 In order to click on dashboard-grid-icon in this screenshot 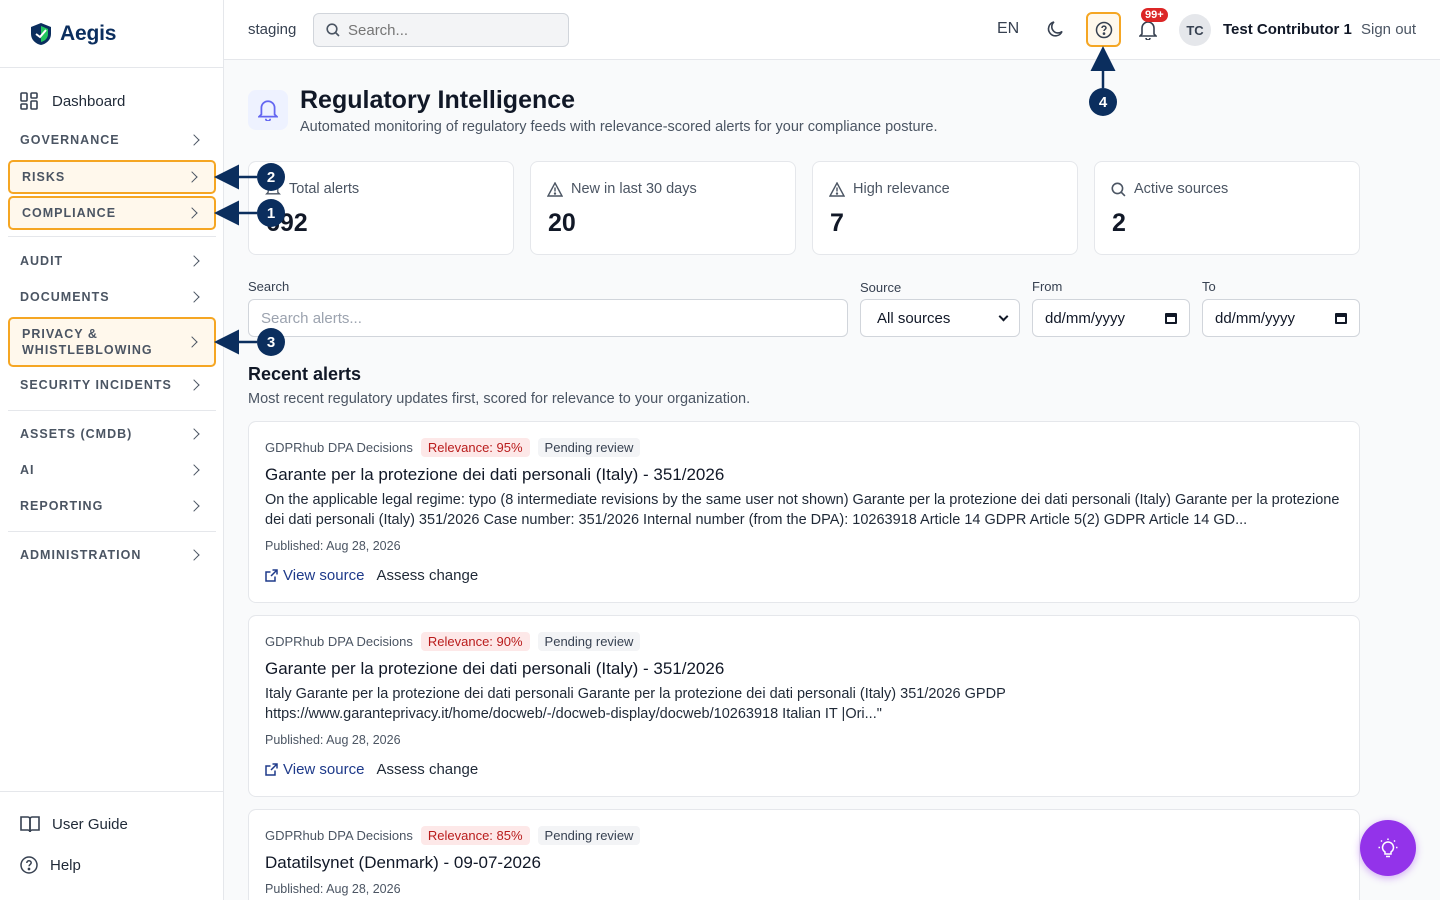, I will do `click(29, 101)`.